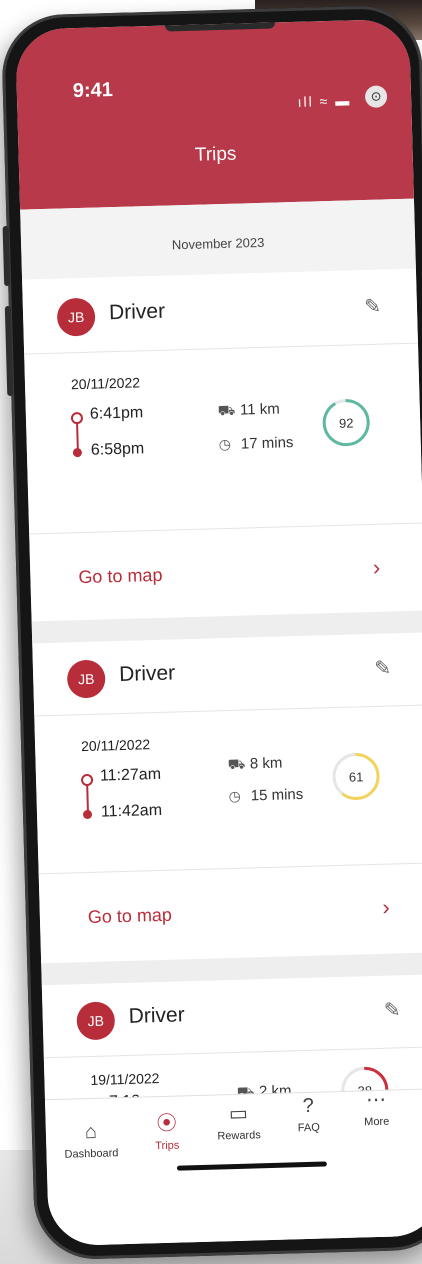 Image resolution: width=422 pixels, height=1264 pixels. I want to click on score-ring: 92, so click(346, 423).